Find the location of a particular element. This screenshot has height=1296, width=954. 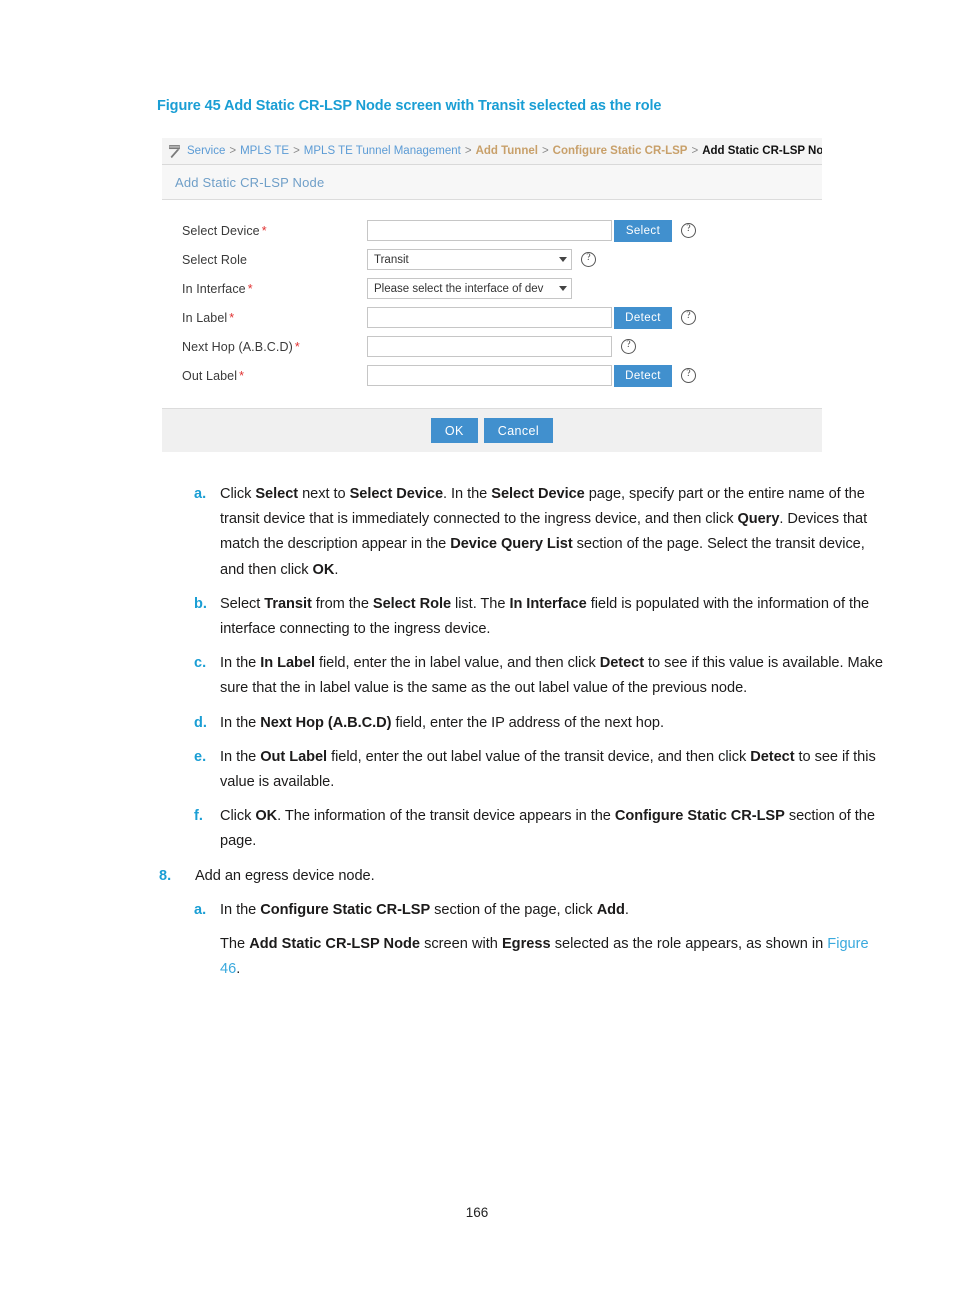

breadcrumb-item-mpls-te: MPLS TE is located at coordinates (264, 151).